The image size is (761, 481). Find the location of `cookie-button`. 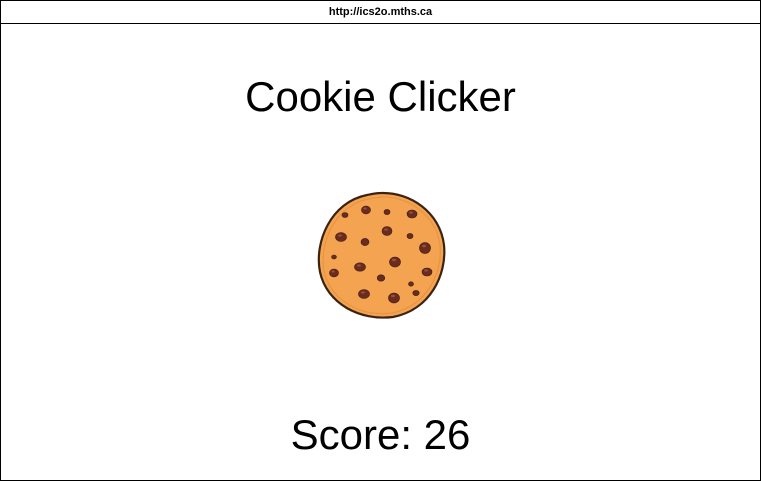

cookie-button is located at coordinates (381, 255).